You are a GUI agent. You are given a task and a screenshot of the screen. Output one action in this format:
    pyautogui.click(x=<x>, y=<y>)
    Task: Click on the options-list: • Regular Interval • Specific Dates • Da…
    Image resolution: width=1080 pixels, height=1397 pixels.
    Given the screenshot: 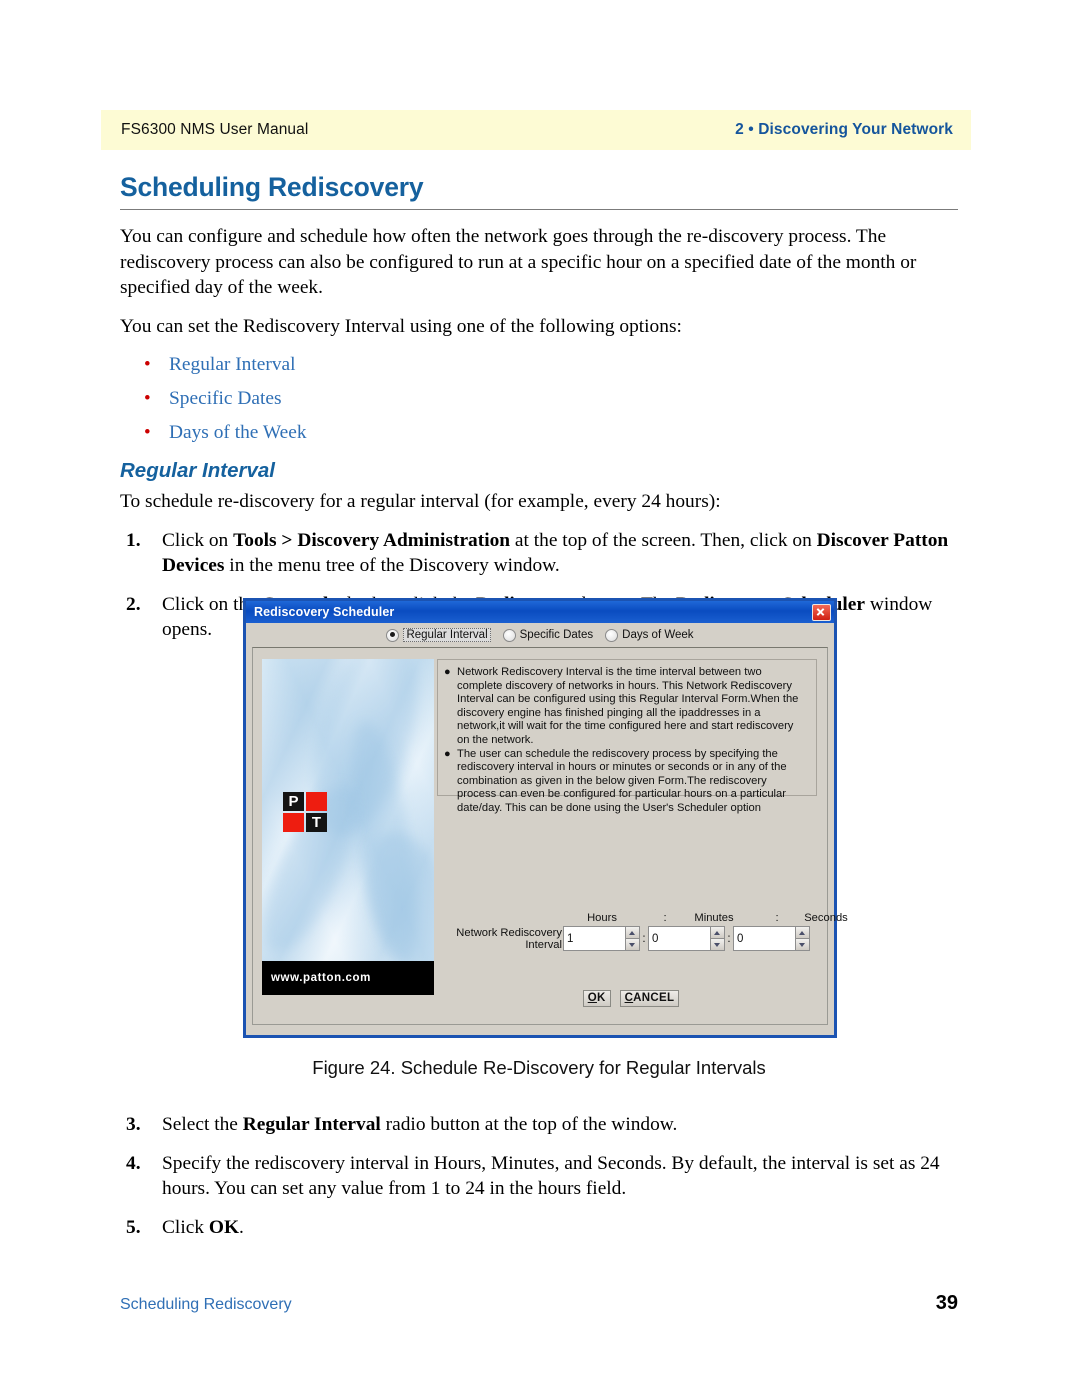 What is the action you would take?
    pyautogui.click(x=539, y=398)
    